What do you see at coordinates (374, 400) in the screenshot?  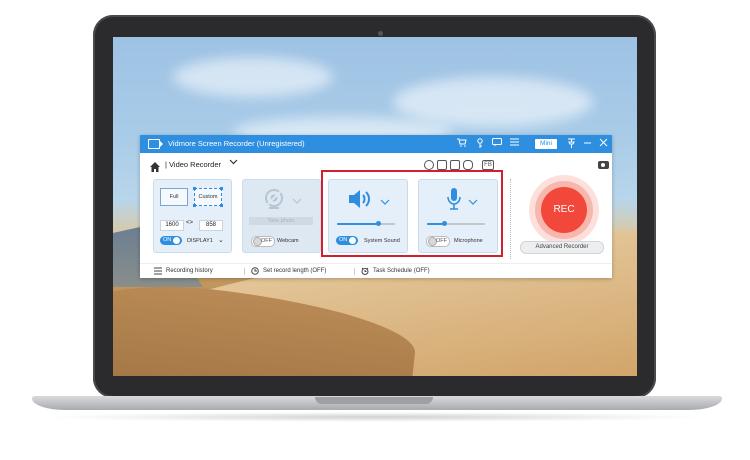 I see `laptop-notch` at bounding box center [374, 400].